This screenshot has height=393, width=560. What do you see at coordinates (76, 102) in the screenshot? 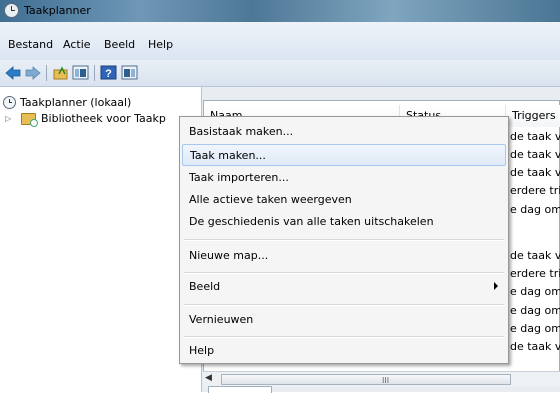
I see `tree-item-label: Taakplanner (lokaal)` at bounding box center [76, 102].